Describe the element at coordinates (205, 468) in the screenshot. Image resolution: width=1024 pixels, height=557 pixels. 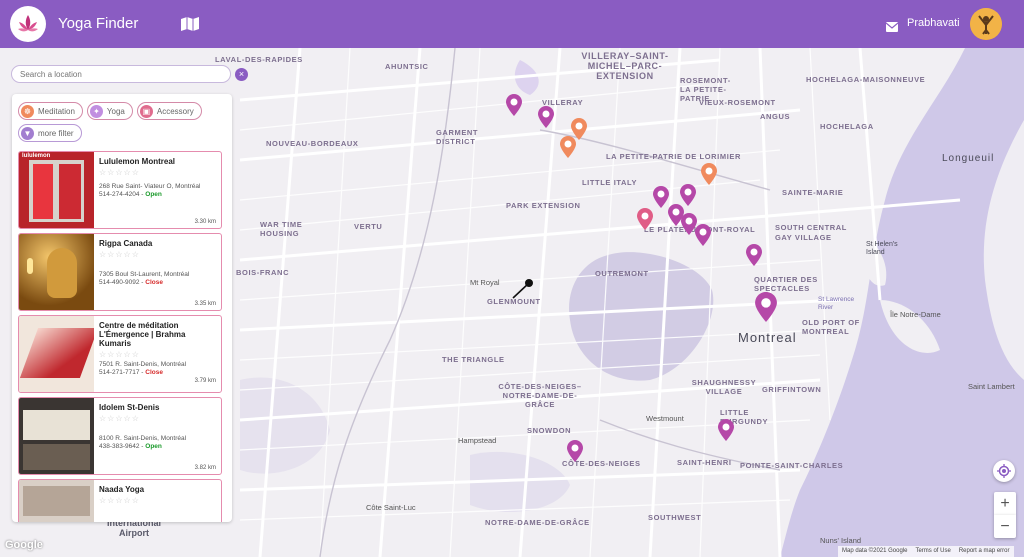
I see `place-distance: 3.82 km` at that location.